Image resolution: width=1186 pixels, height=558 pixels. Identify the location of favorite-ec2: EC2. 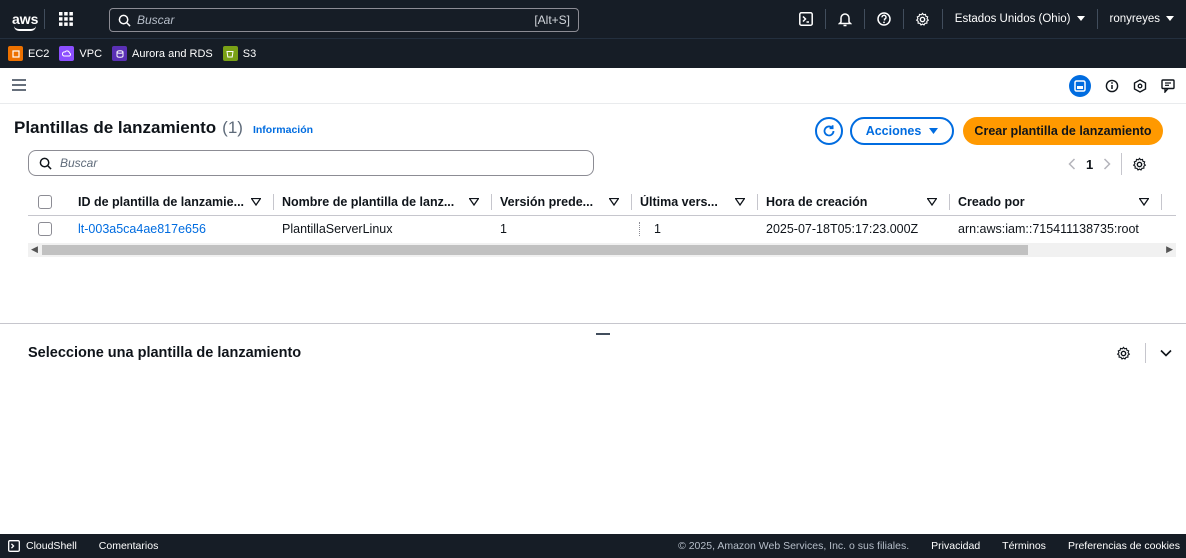
(28, 53).